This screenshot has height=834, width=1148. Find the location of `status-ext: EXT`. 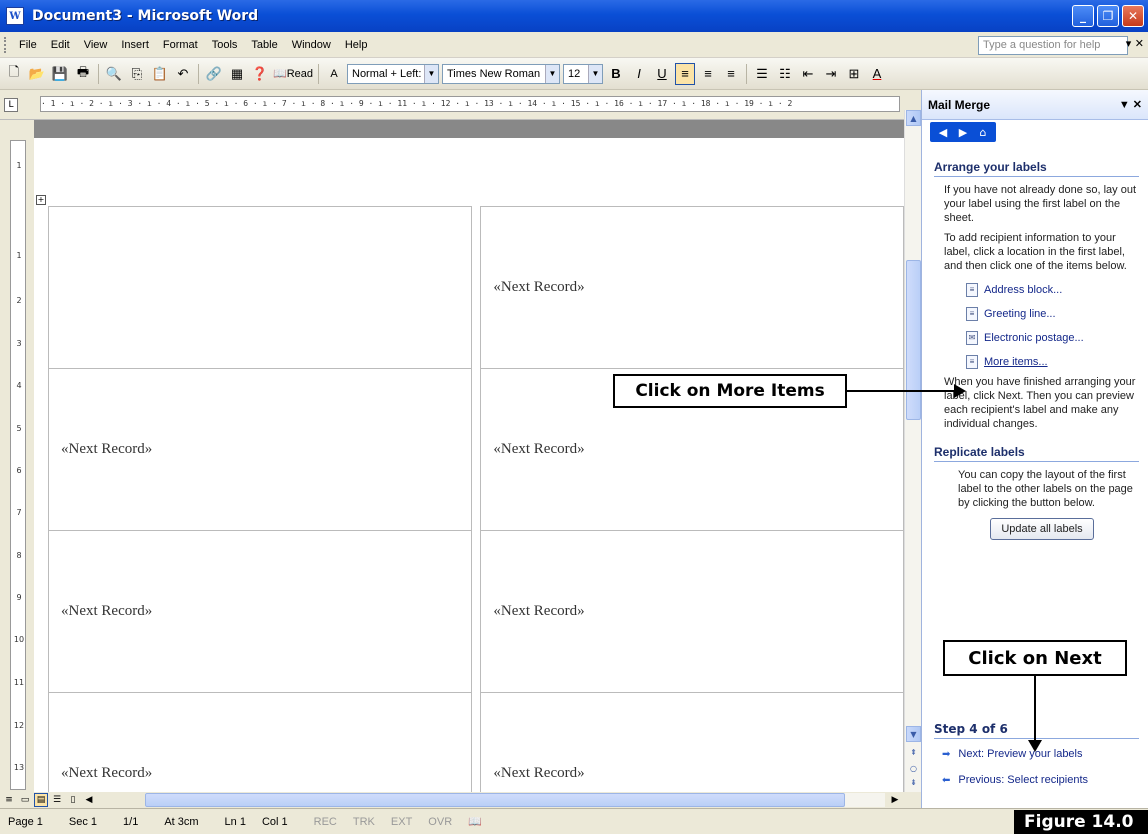

status-ext: EXT is located at coordinates (401, 822).